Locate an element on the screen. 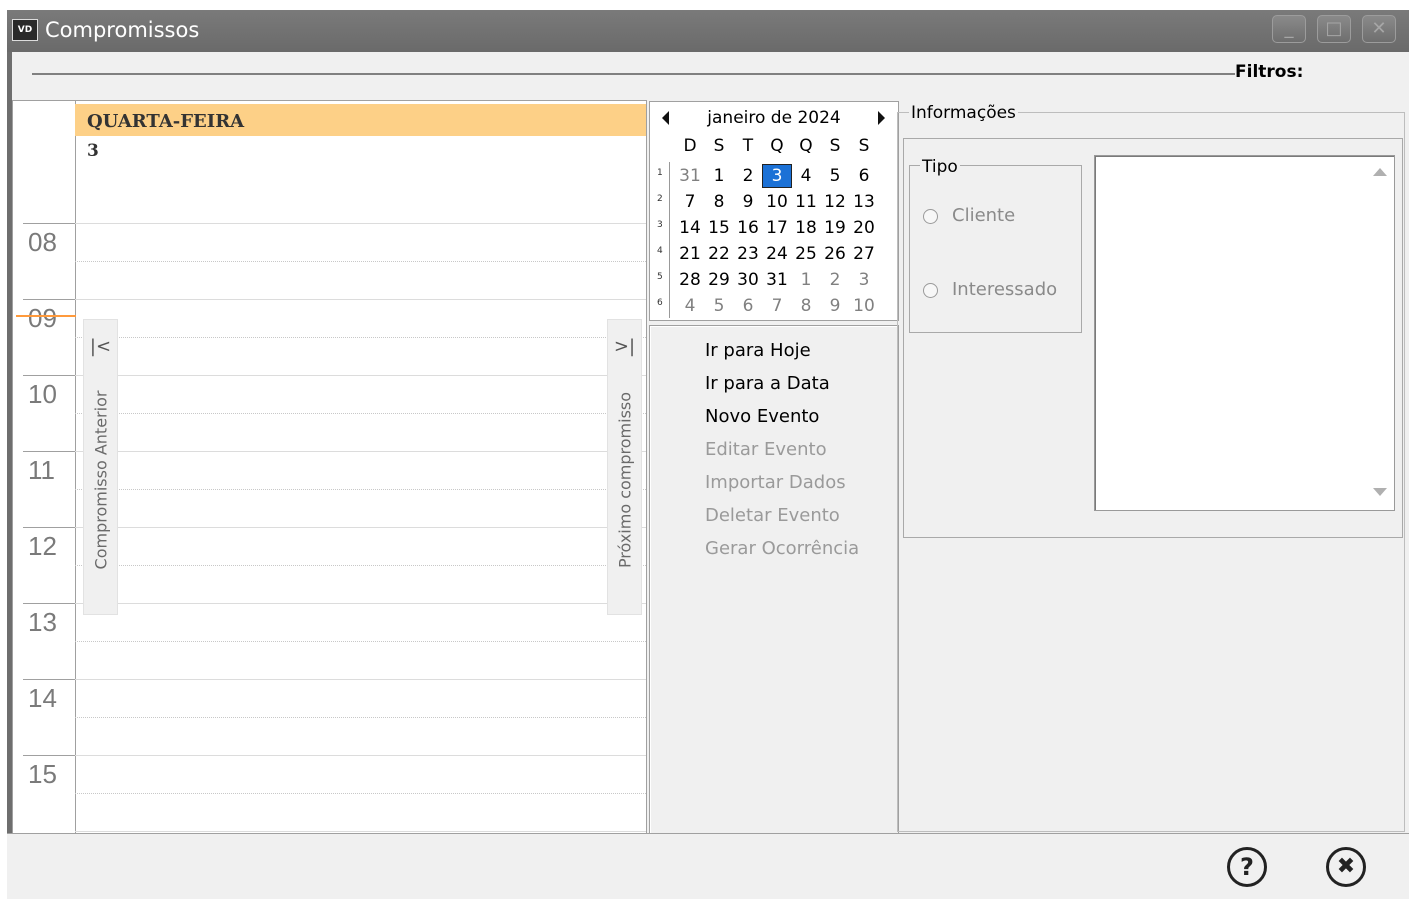 Image resolution: width=1411 pixels, height=899 pixels. week-number: 4 is located at coordinates (660, 251).